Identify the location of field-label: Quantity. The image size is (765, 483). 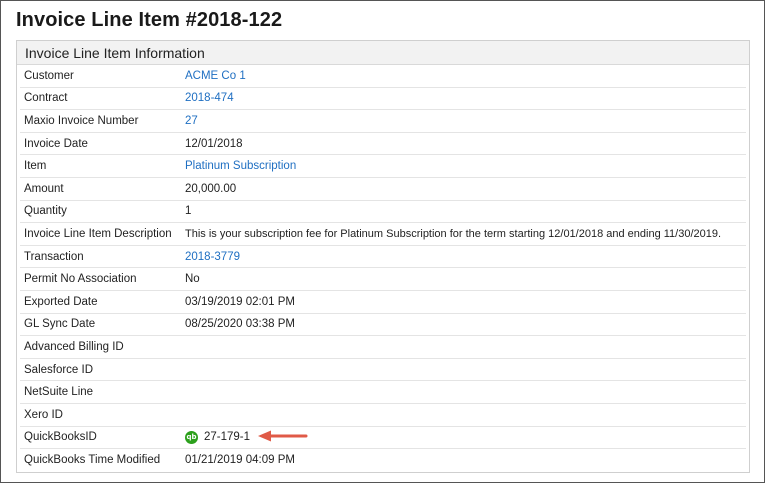
(45, 211).